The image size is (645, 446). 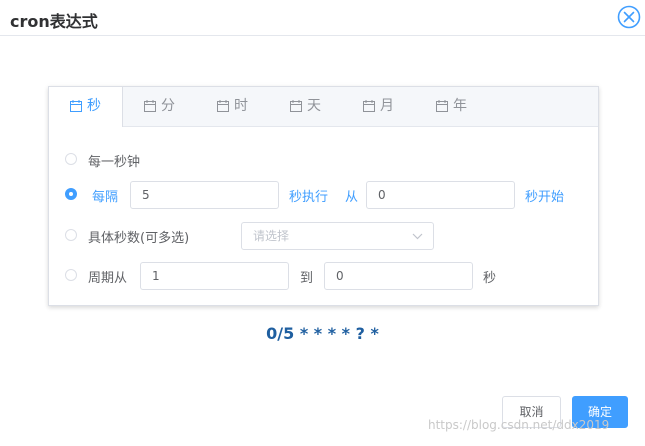 I want to click on interval-suffix-label: 秒开始, so click(x=545, y=197).